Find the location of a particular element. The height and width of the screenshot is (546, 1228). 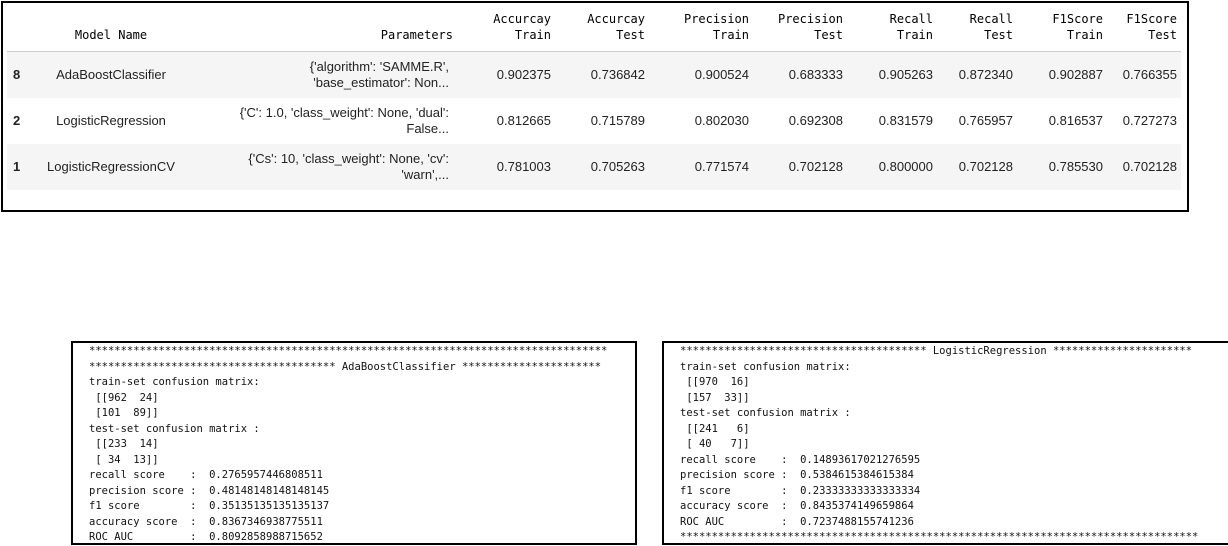

recall-test-cell: 0.702128 is located at coordinates (977, 167).